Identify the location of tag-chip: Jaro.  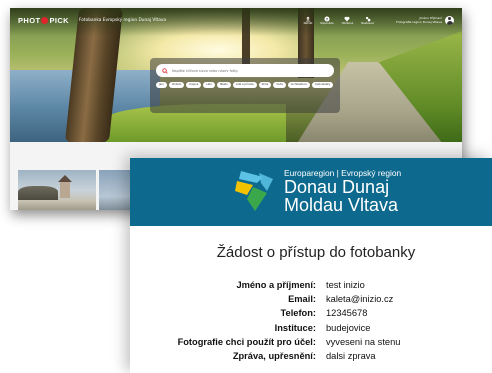
(161, 85).